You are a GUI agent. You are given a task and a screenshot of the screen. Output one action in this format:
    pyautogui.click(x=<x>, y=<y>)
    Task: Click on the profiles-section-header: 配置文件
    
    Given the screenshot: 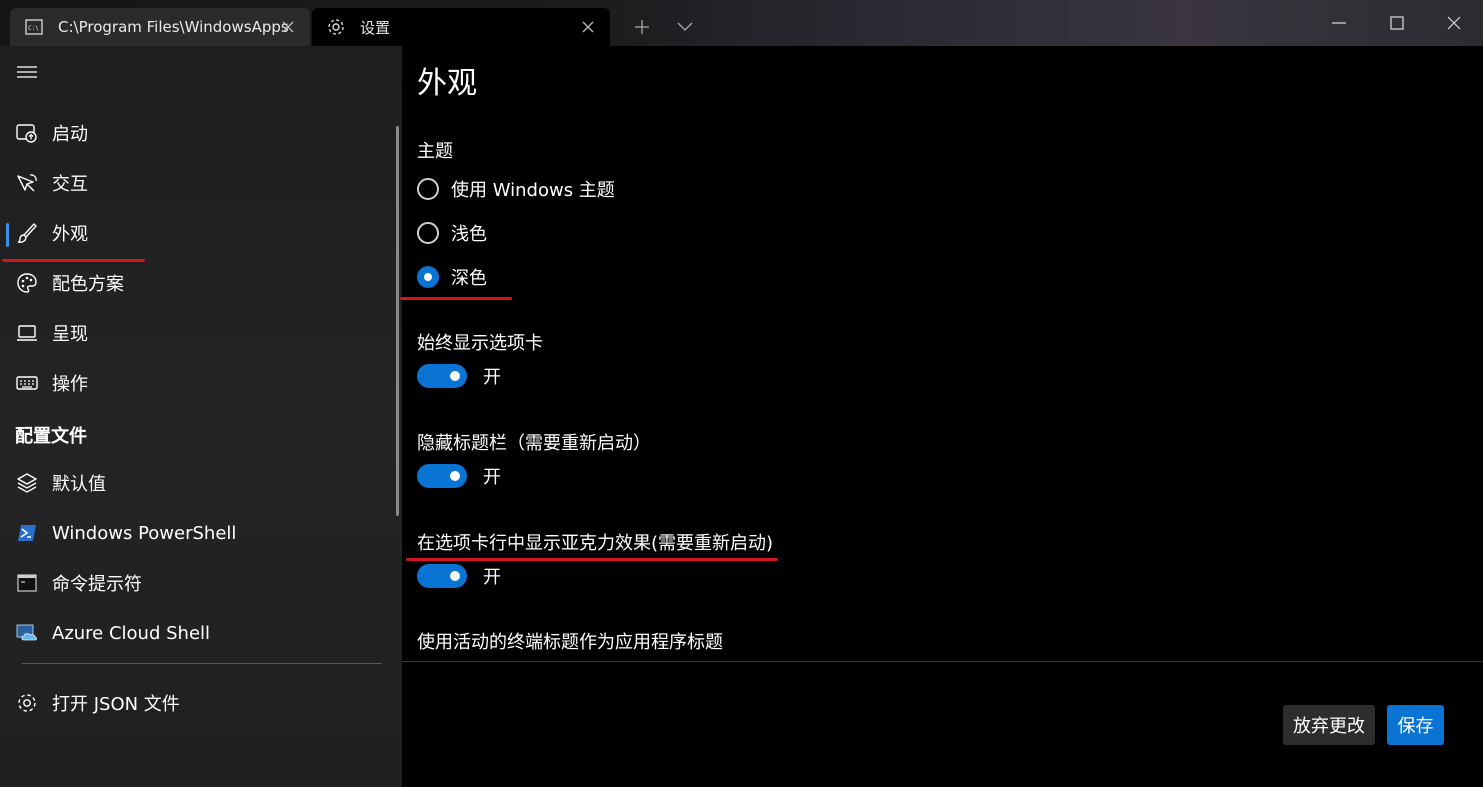 What is the action you would take?
    pyautogui.click(x=51, y=436)
    